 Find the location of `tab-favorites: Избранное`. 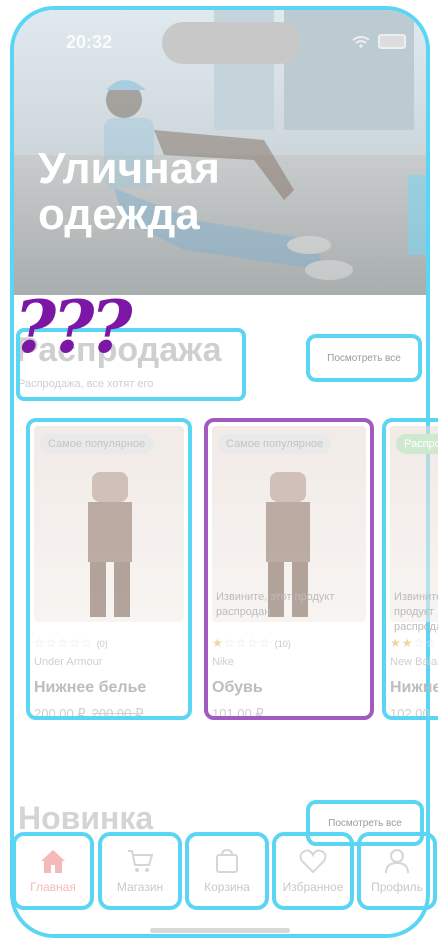

tab-favorites: Избранное is located at coordinates (313, 871).